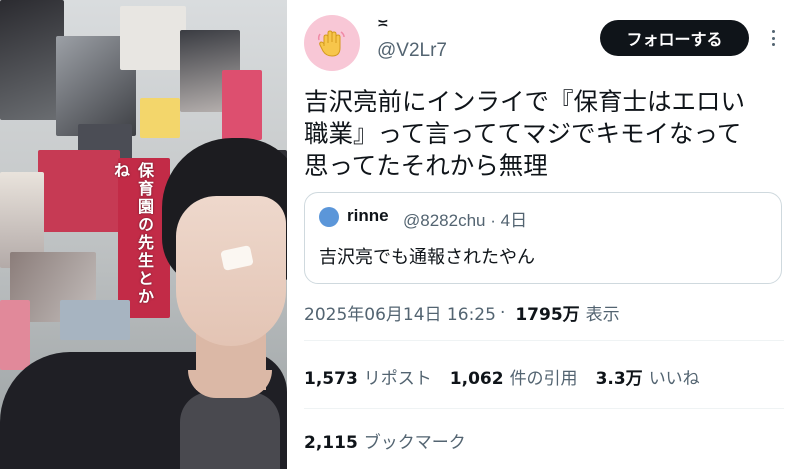 Image resolution: width=800 pixels, height=469 pixels. I want to click on person-undershirt, so click(230, 430).